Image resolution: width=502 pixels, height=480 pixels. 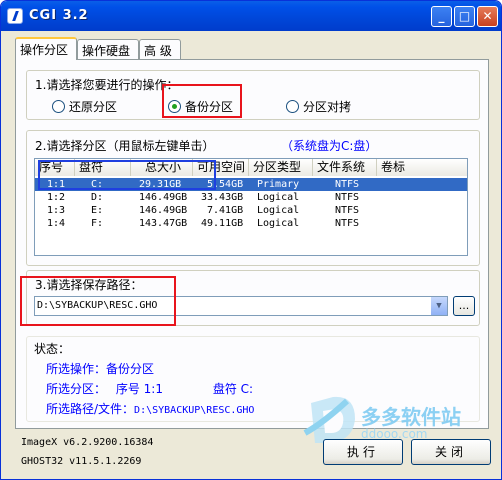 What do you see at coordinates (52, 349) in the screenshot?
I see `status-label: 状态：` at bounding box center [52, 349].